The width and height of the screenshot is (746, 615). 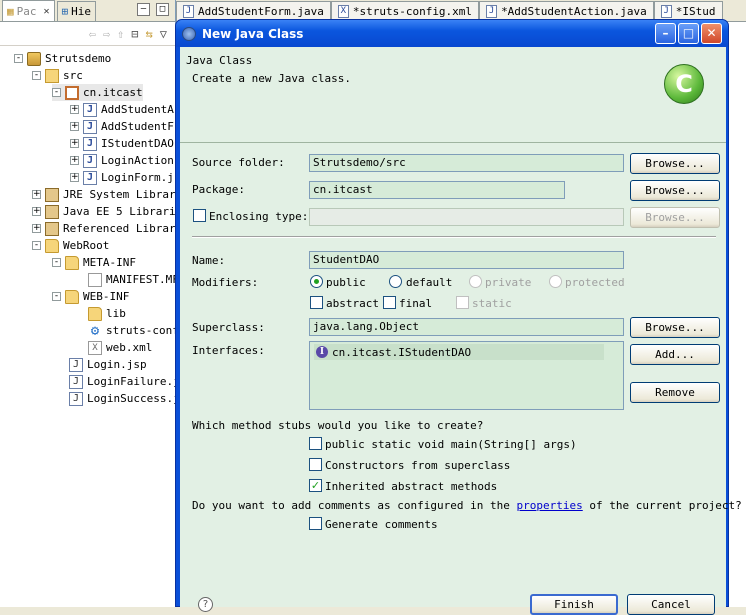 What do you see at coordinates (452, 33) in the screenshot?
I see `dialog-titlebar: New Java Class – □ ✕` at bounding box center [452, 33].